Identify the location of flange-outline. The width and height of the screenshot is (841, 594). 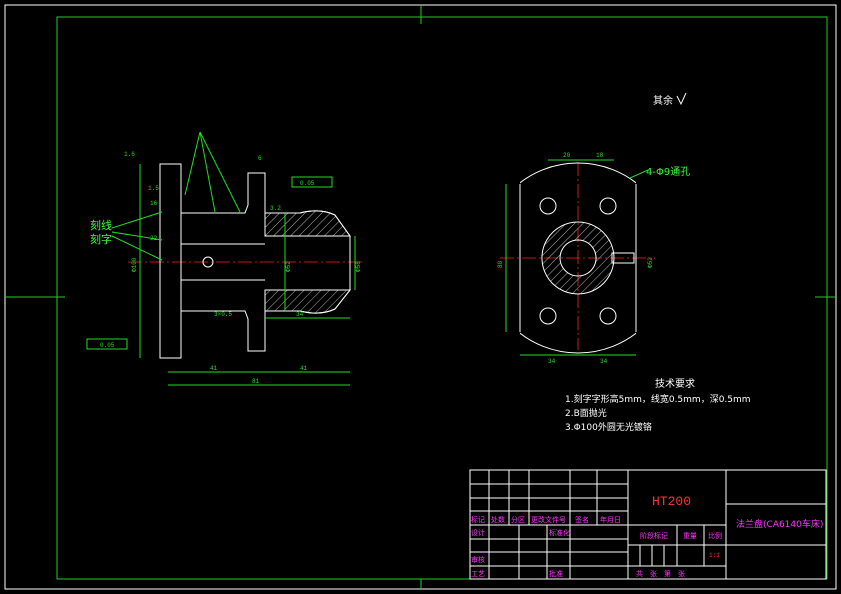
(170, 261).